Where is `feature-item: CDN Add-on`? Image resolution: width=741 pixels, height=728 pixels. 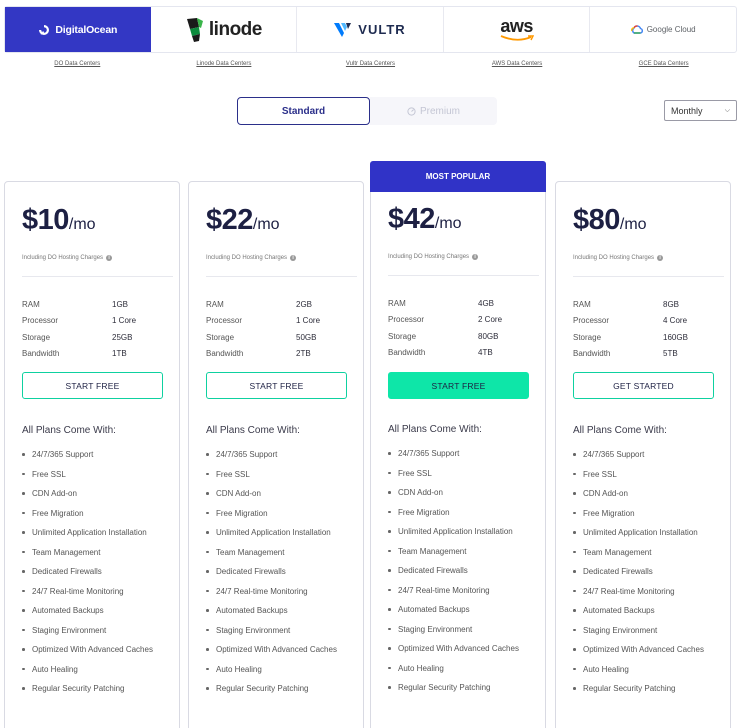 feature-item: CDN Add-on is located at coordinates (97, 493).